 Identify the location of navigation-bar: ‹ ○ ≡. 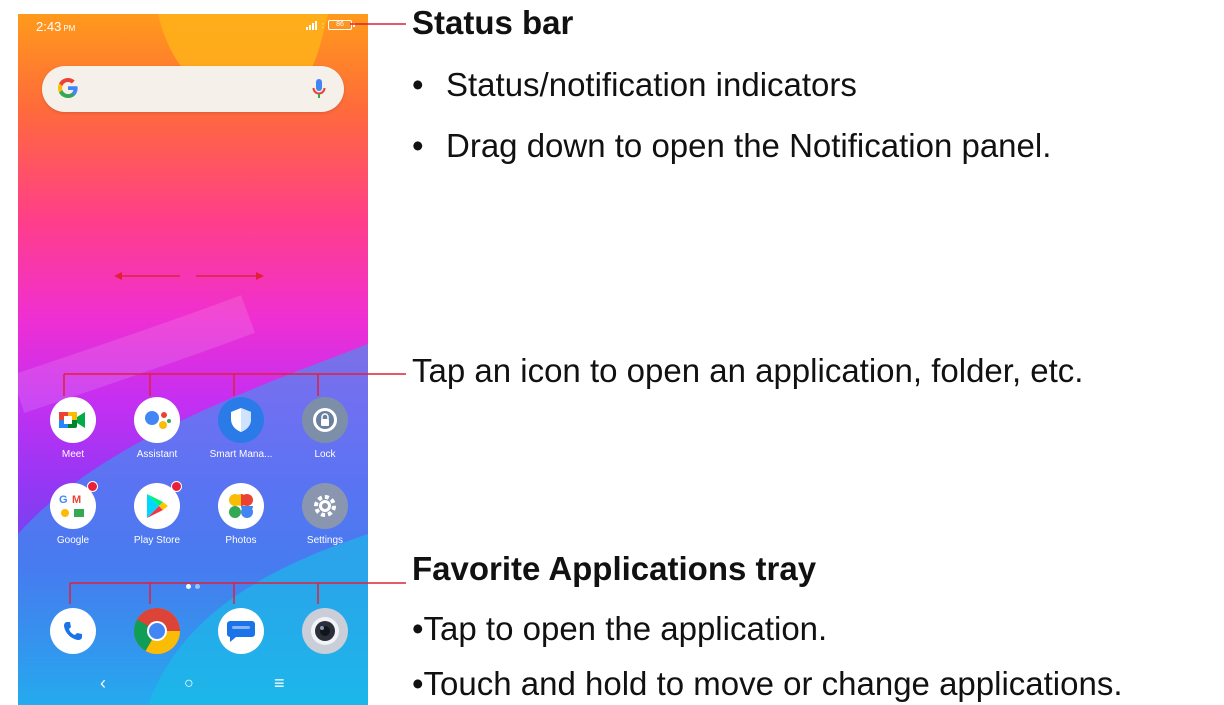
(193, 685).